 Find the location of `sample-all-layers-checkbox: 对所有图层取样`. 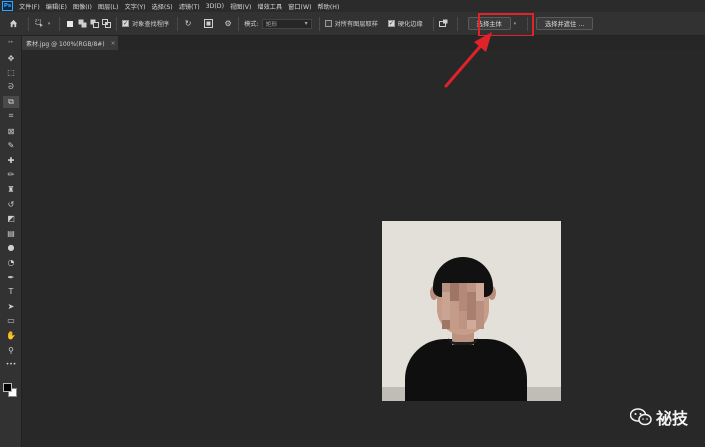

sample-all-layers-checkbox: 对所有图层取样 is located at coordinates (351, 23).